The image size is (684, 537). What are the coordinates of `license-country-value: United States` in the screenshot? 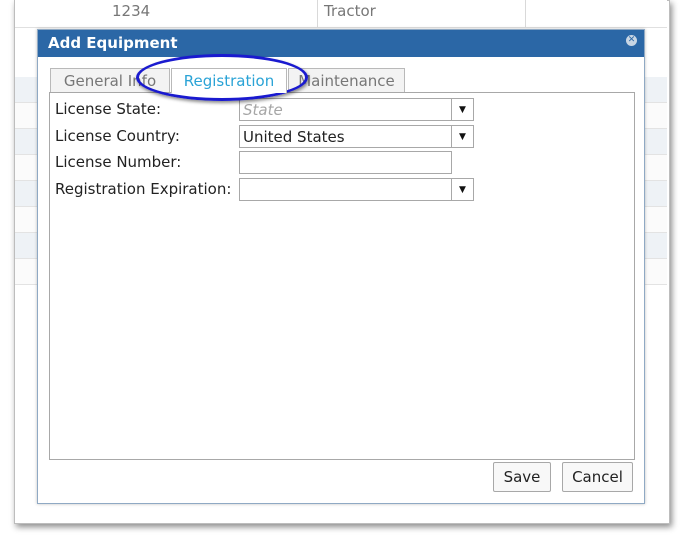 It's located at (294, 137).